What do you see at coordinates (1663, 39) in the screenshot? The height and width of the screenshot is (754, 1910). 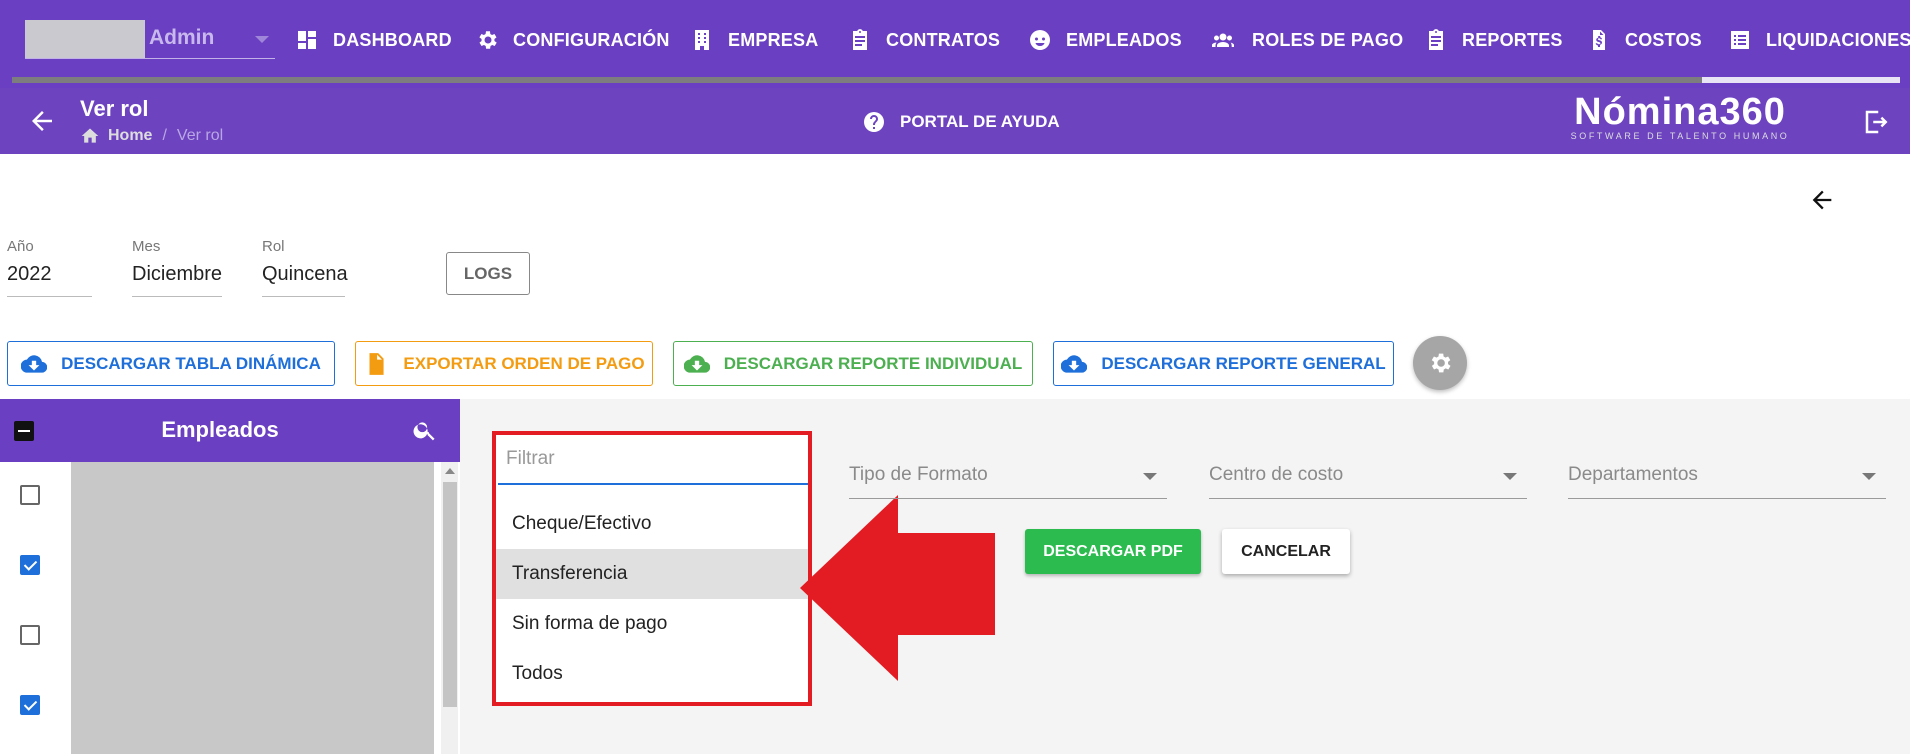 I see `nav-item-label: COSTOS` at bounding box center [1663, 39].